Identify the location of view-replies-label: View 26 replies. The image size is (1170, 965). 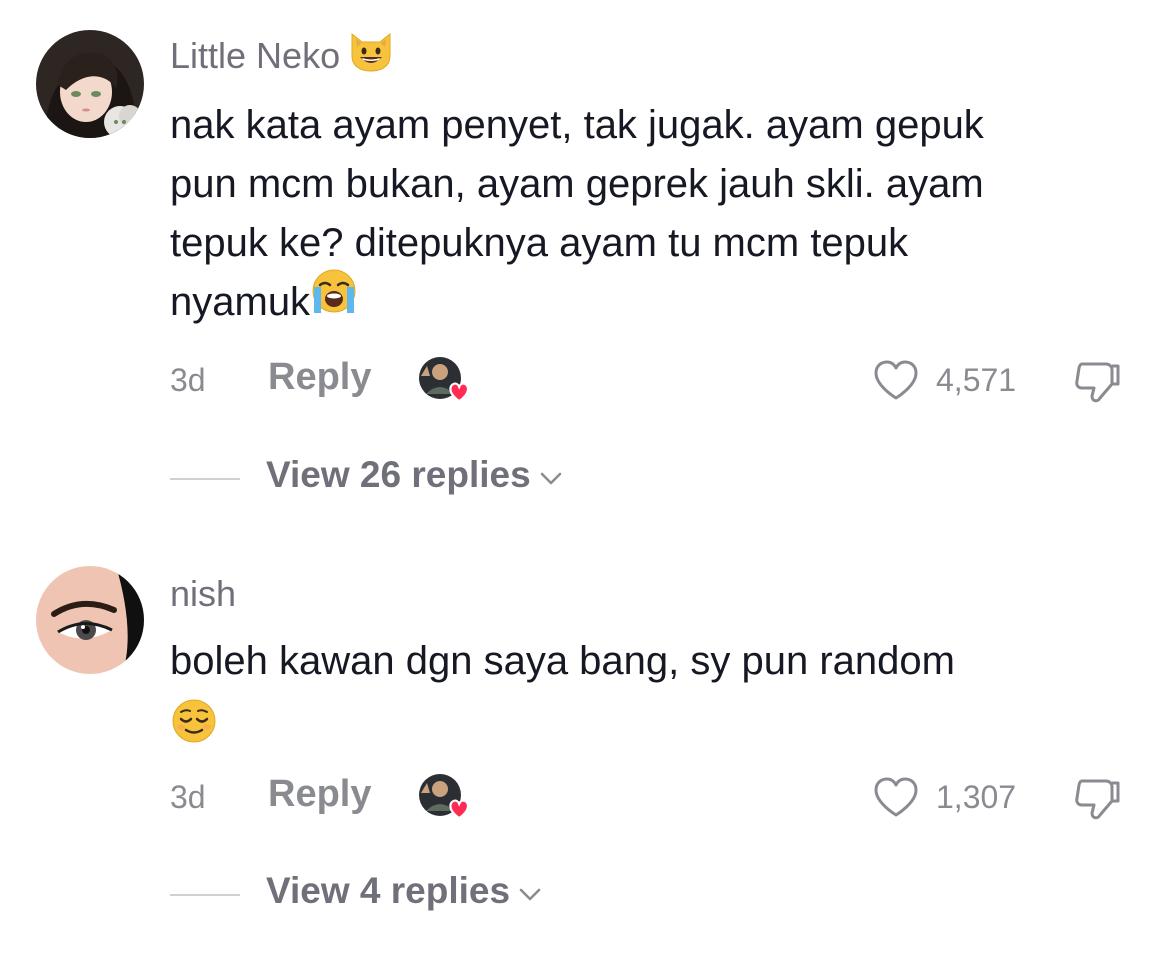
(398, 474).